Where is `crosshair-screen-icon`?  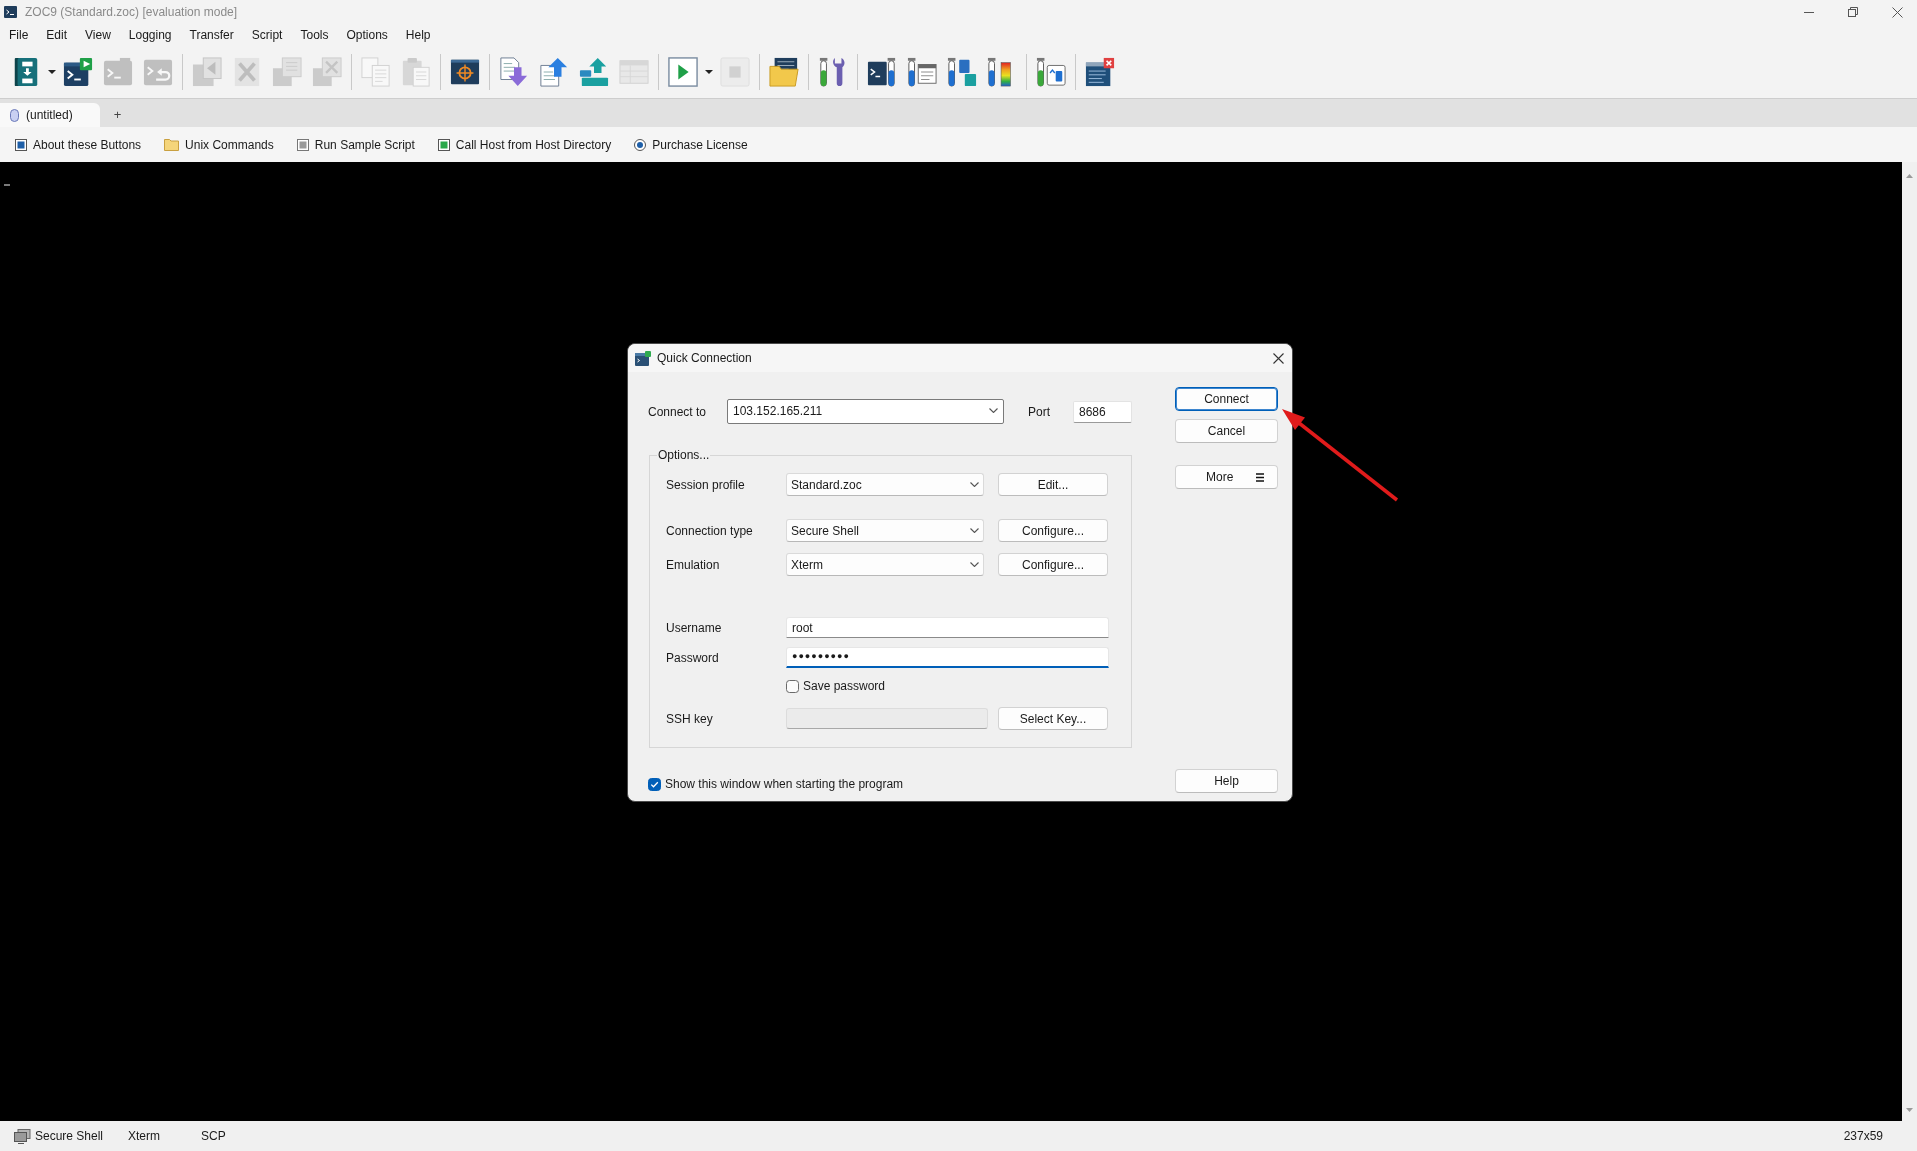
crosshair-screen-icon is located at coordinates (465, 72).